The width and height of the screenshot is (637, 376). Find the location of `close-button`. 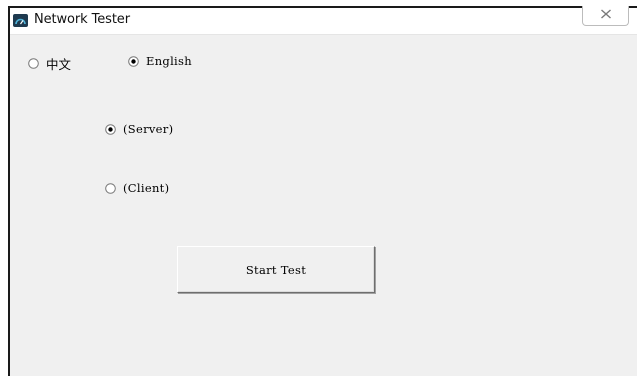

close-button is located at coordinates (605, 16).